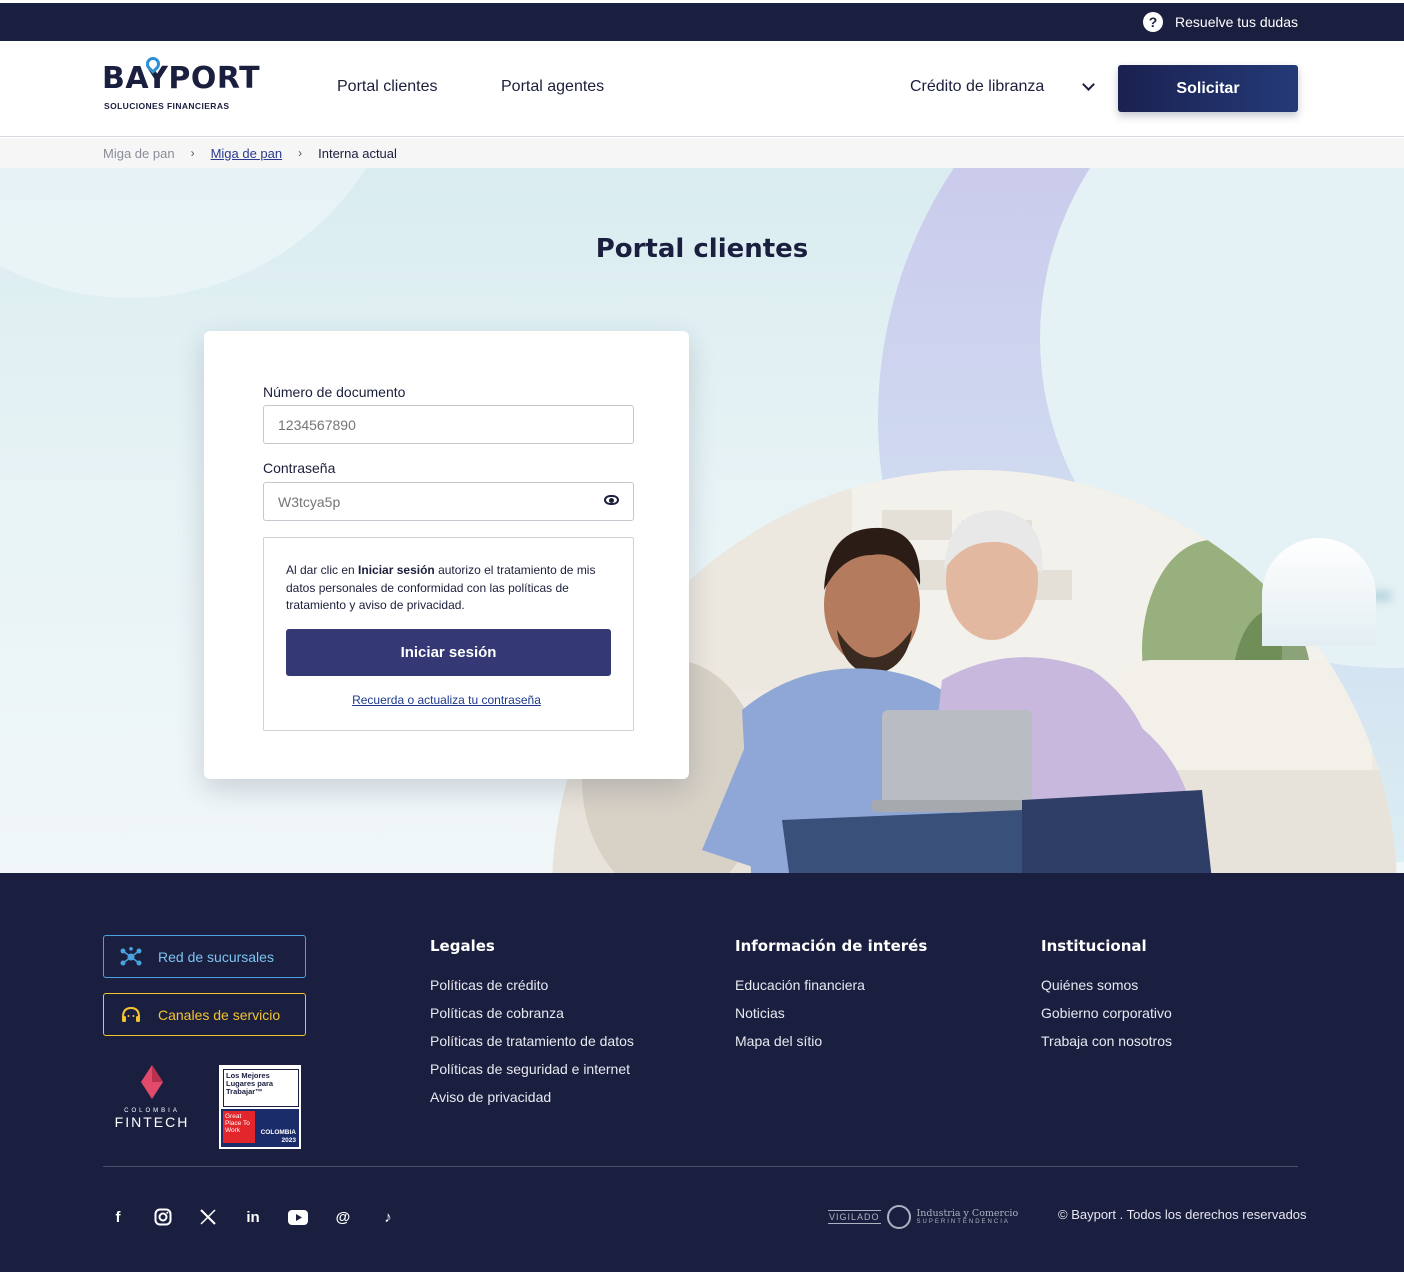 The width and height of the screenshot is (1404, 1272). I want to click on footer-col-institucional-title: Institucional, so click(1094, 946).